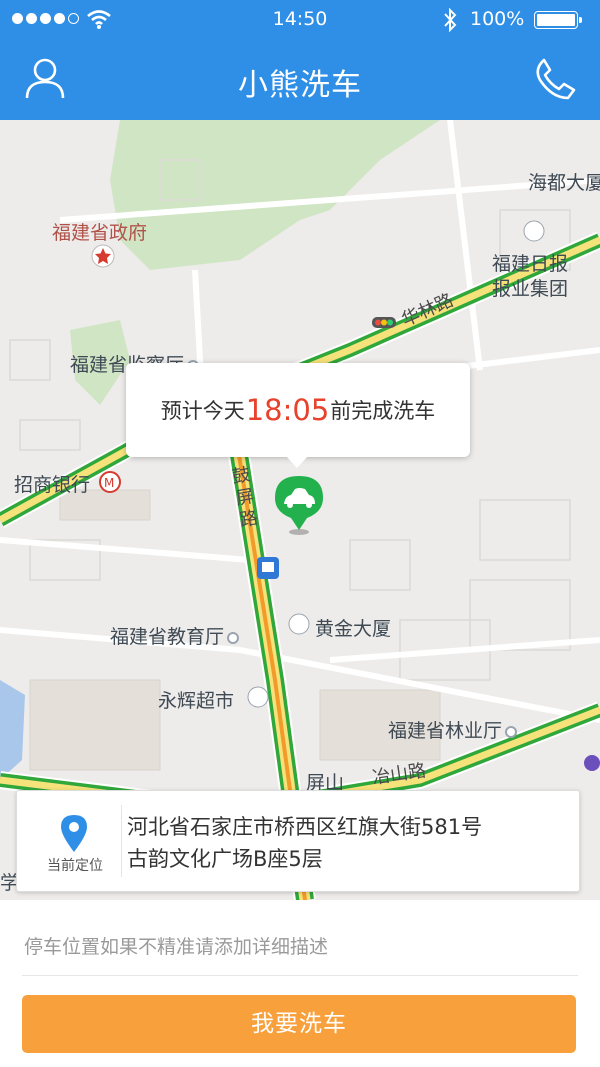 The height and width of the screenshot is (1067, 600). Describe the element at coordinates (564, 181) in the screenshot. I see `poi-haidu: 海都大厦` at that location.